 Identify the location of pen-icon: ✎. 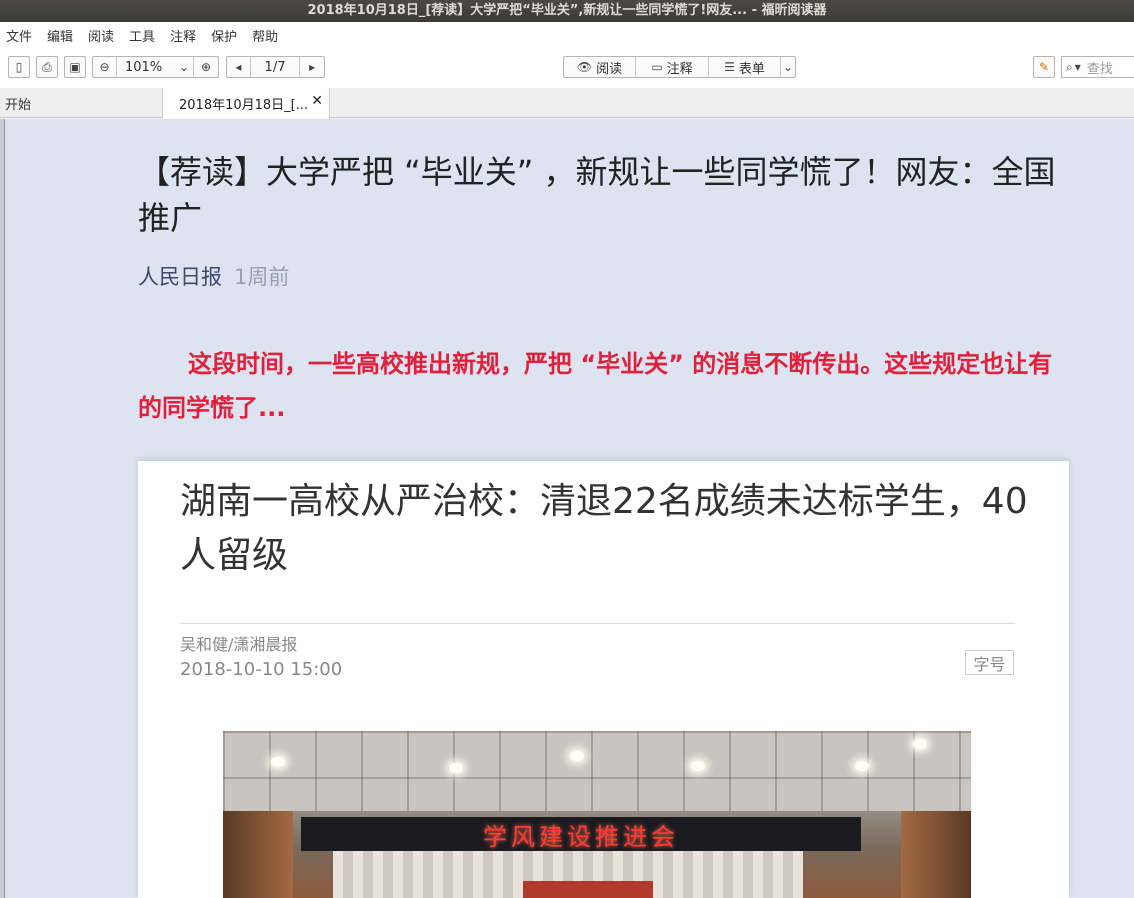
(1044, 67).